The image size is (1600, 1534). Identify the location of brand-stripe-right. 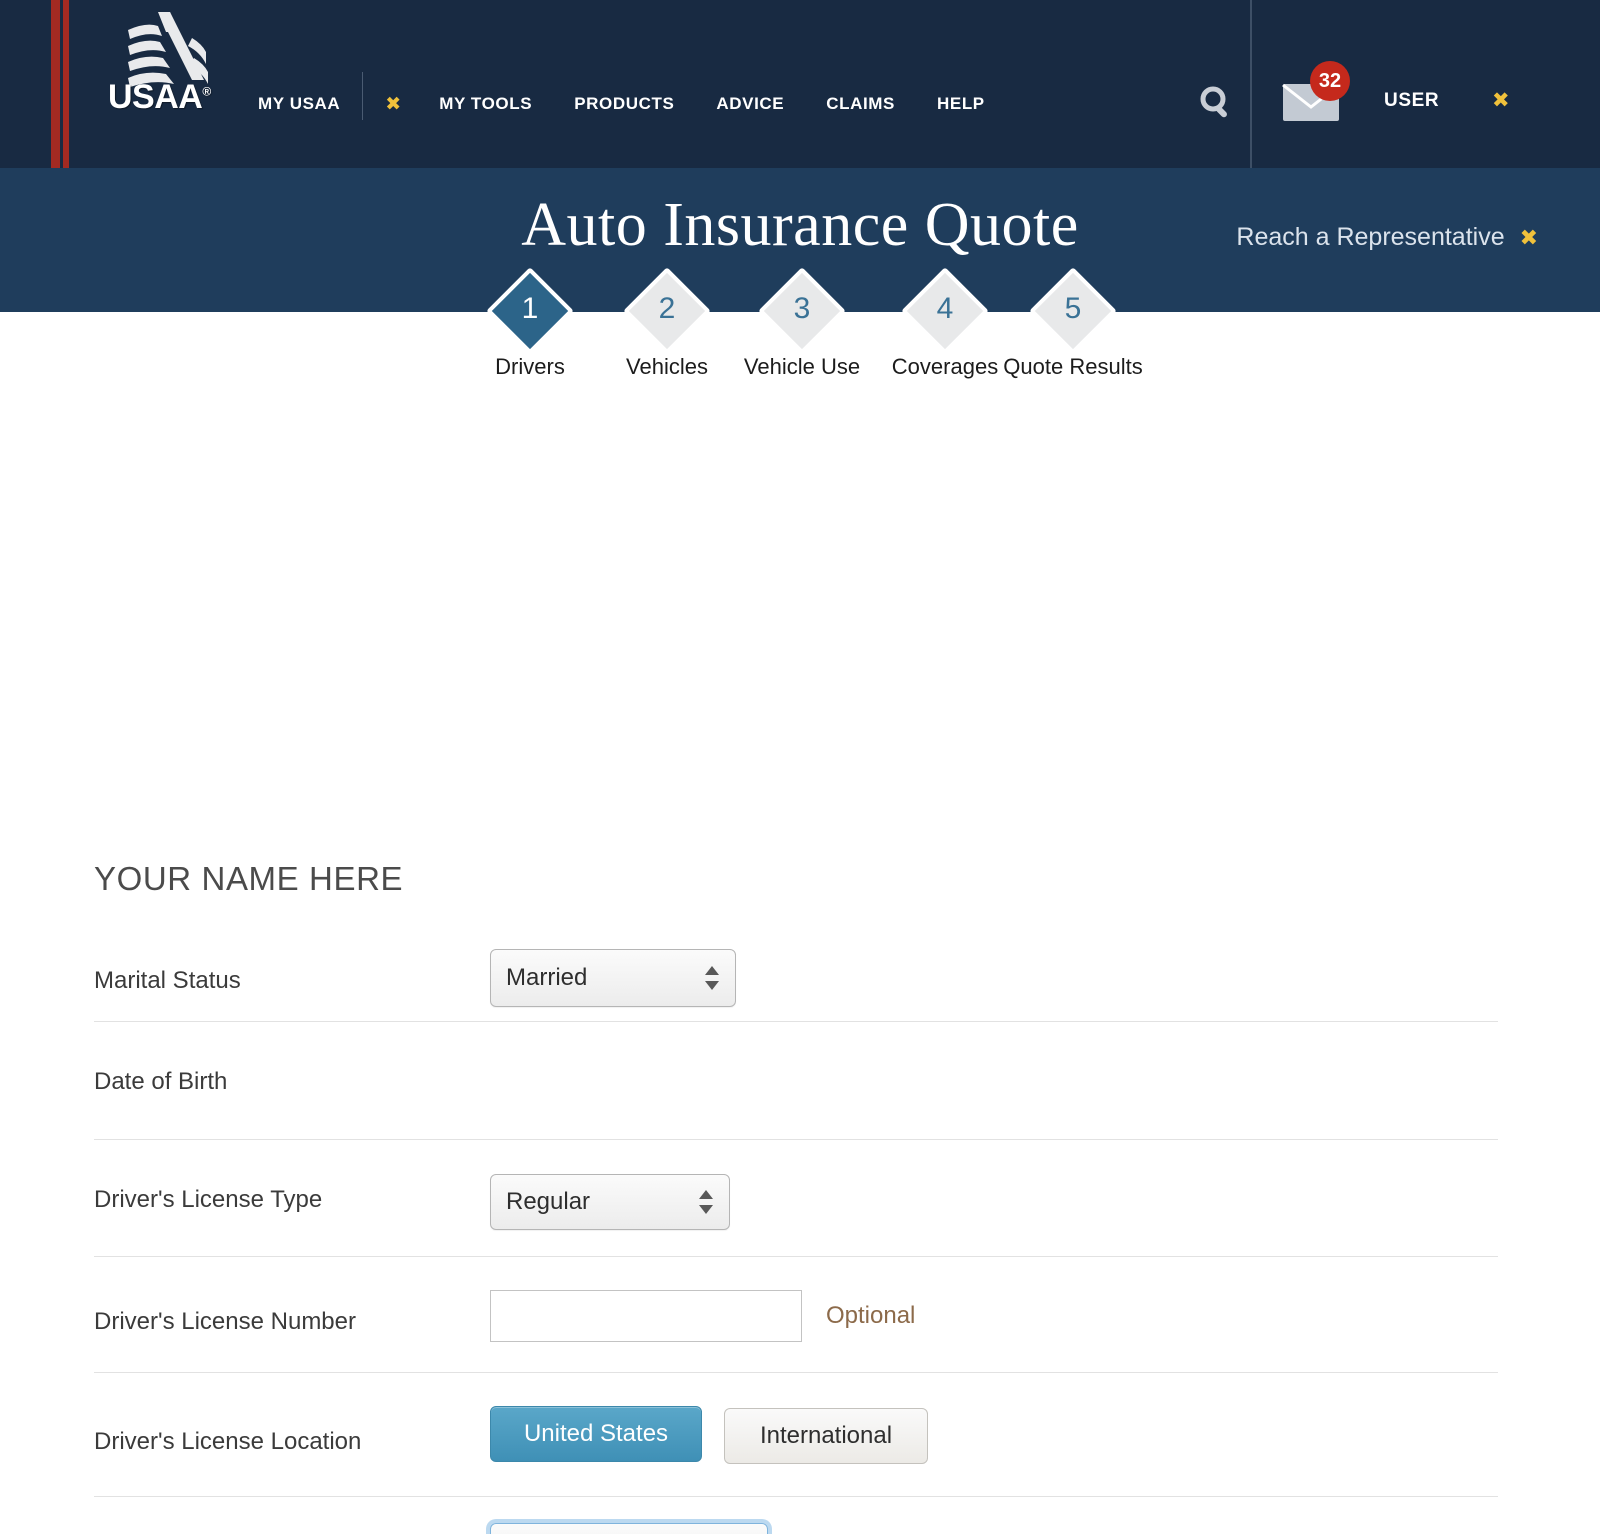
(66, 84).